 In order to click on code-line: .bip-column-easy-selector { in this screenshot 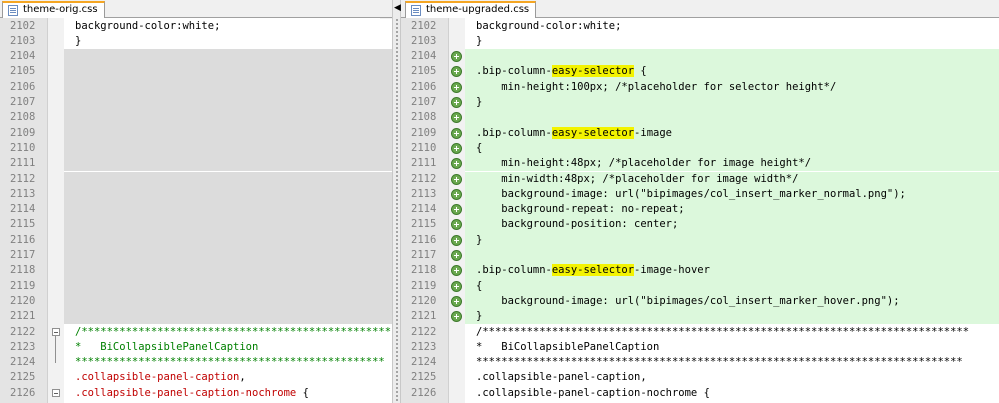, I will do `click(732, 72)`.